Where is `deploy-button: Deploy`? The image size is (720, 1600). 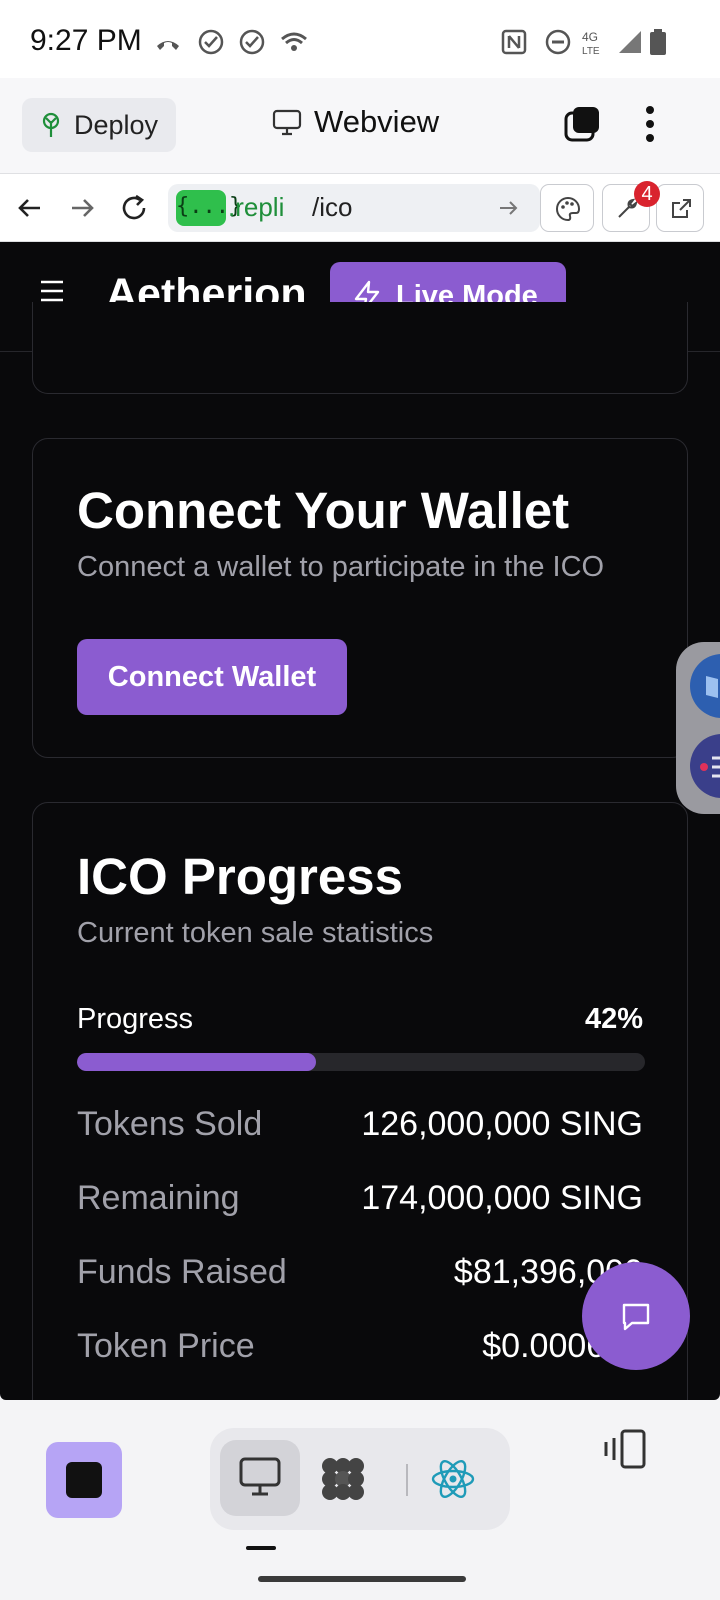 deploy-button: Deploy is located at coordinates (99, 125).